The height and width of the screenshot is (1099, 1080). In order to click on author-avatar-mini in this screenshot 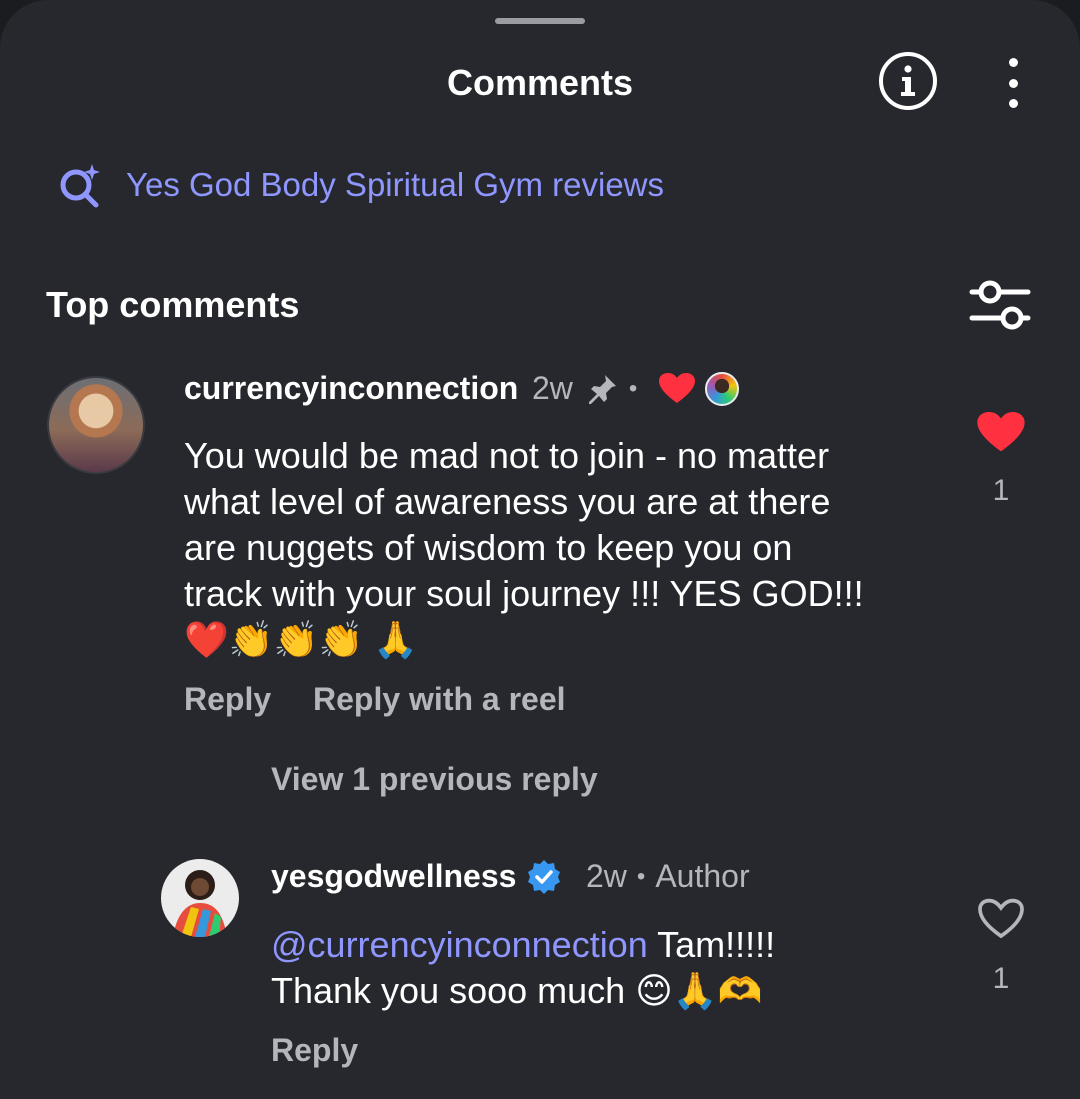, I will do `click(722, 388)`.